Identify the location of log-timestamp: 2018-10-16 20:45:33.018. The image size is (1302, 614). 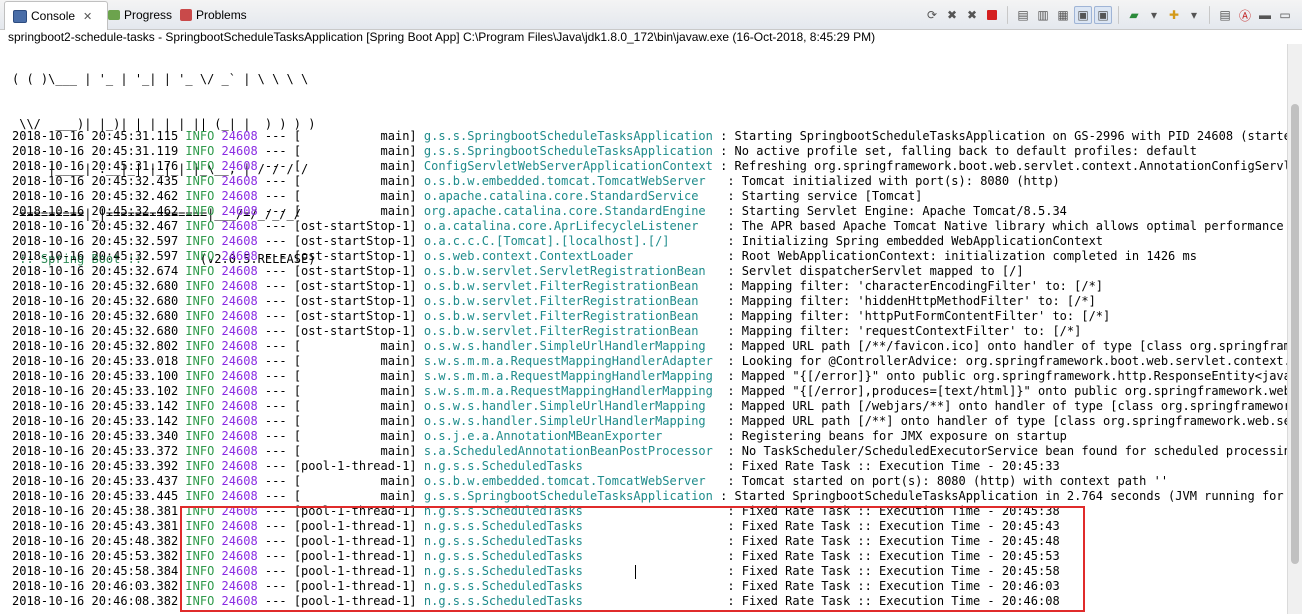
(95, 361).